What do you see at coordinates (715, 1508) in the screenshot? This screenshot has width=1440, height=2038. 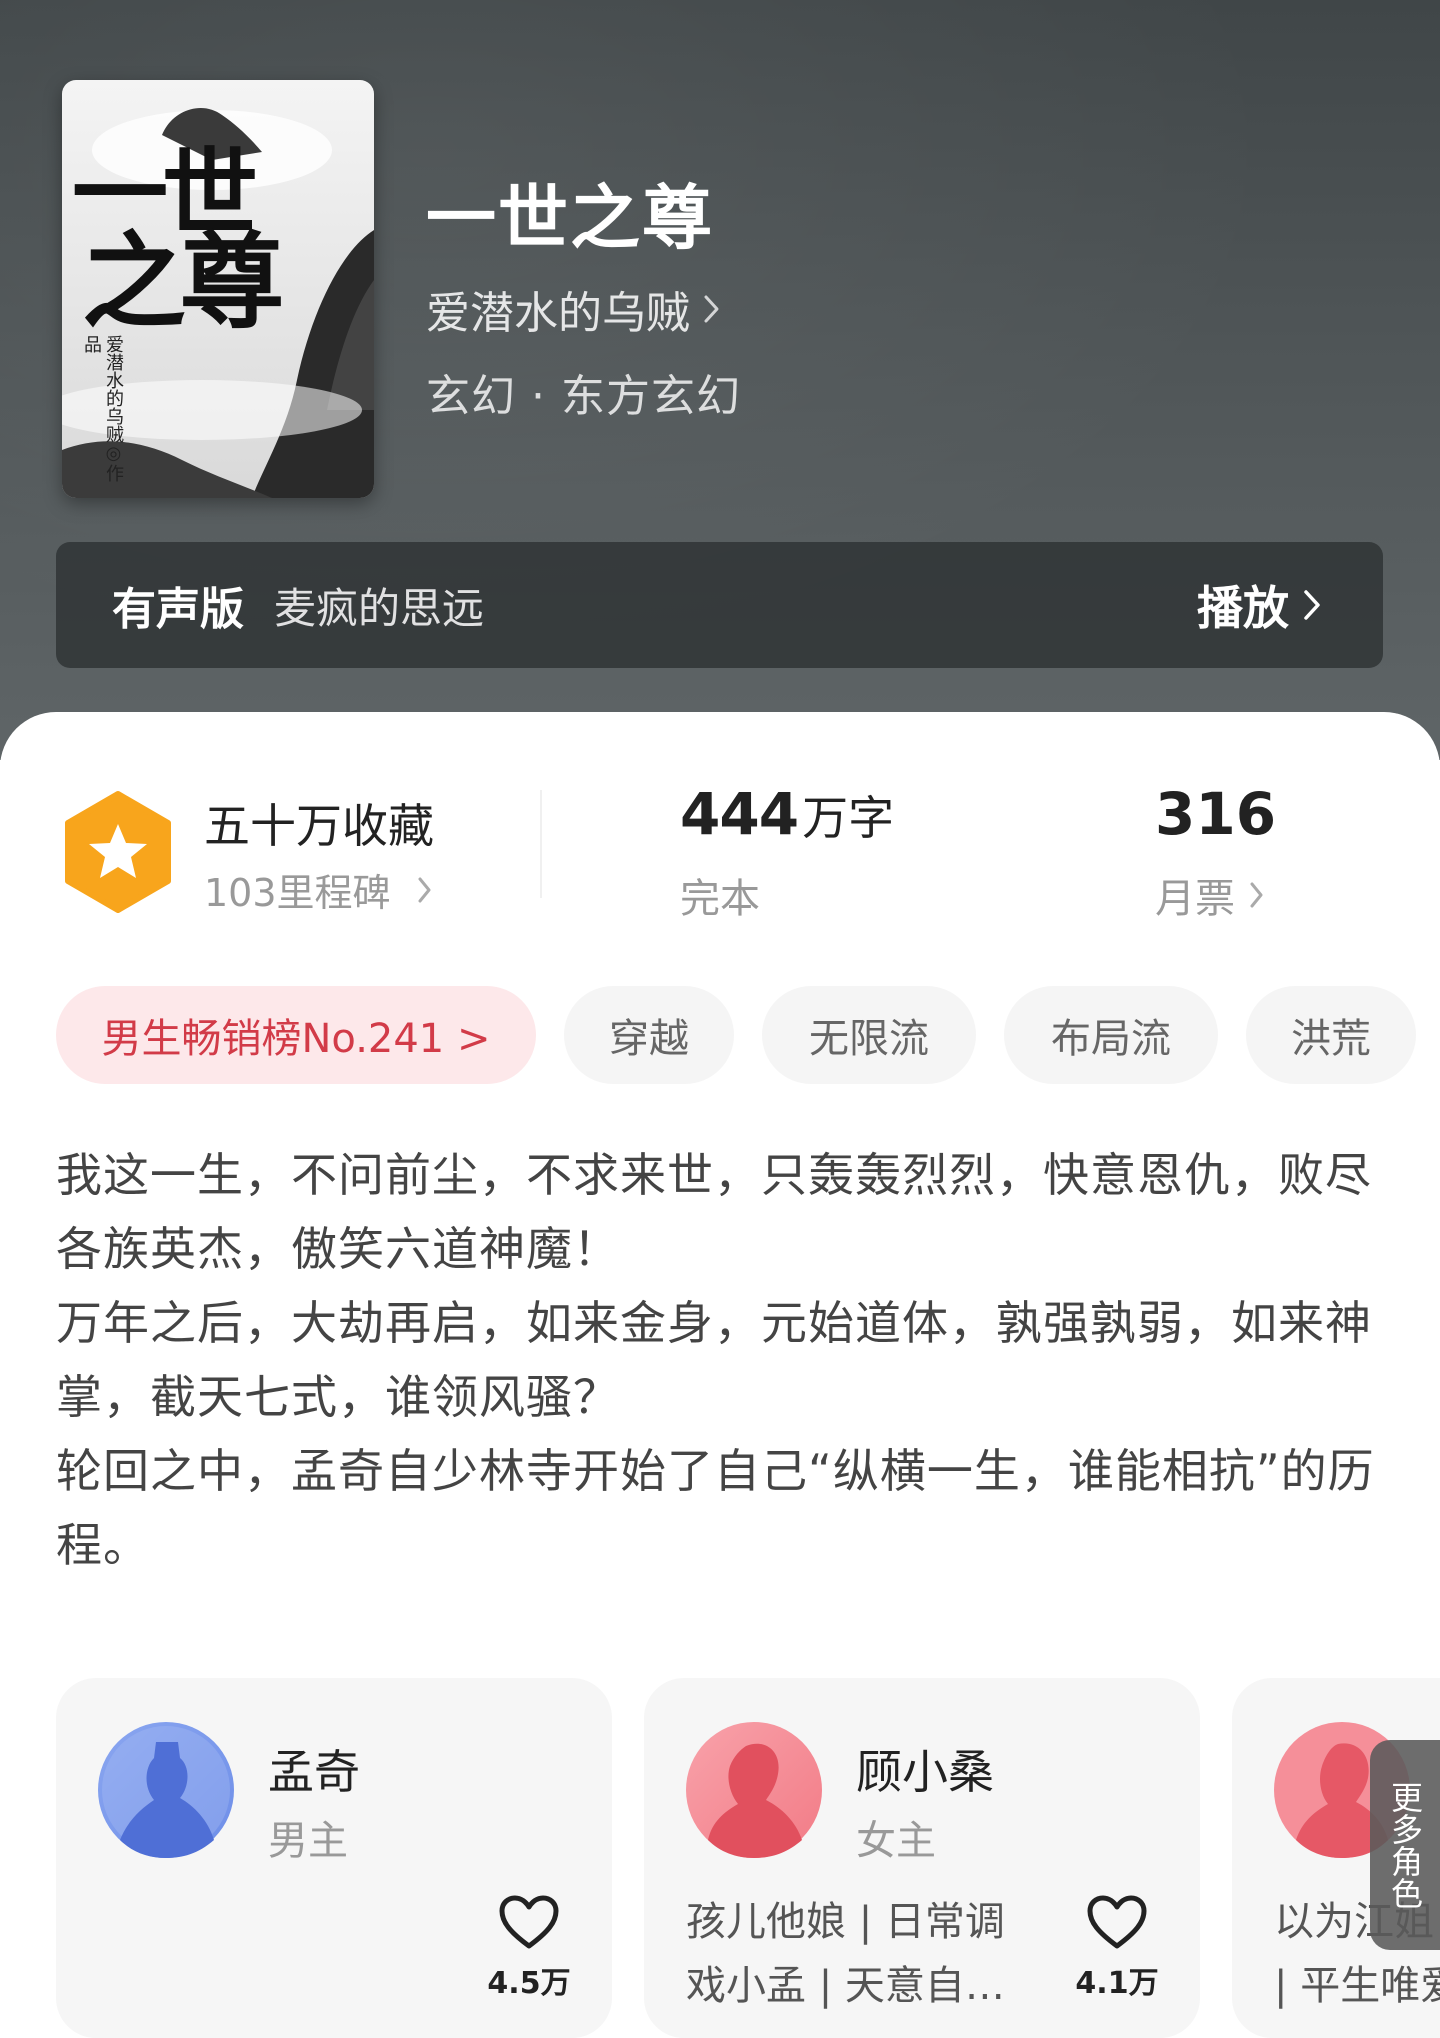 I see `synopsis-paragraph: 轮回之中，孟奇自少林寺开始了自己“纵横一生，谁能相抗”的历程。` at bounding box center [715, 1508].